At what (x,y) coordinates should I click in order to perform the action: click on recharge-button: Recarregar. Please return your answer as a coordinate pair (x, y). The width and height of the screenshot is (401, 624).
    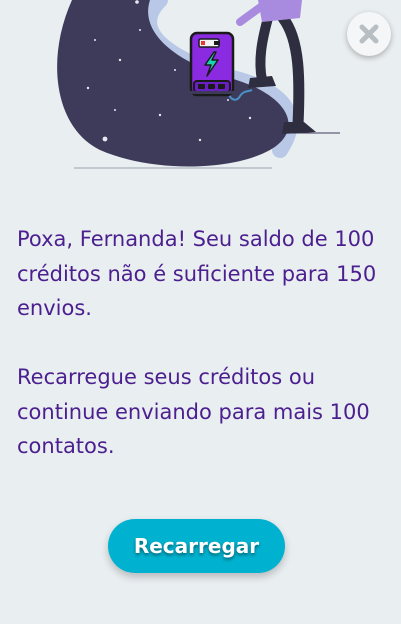
    Looking at the image, I should click on (196, 546).